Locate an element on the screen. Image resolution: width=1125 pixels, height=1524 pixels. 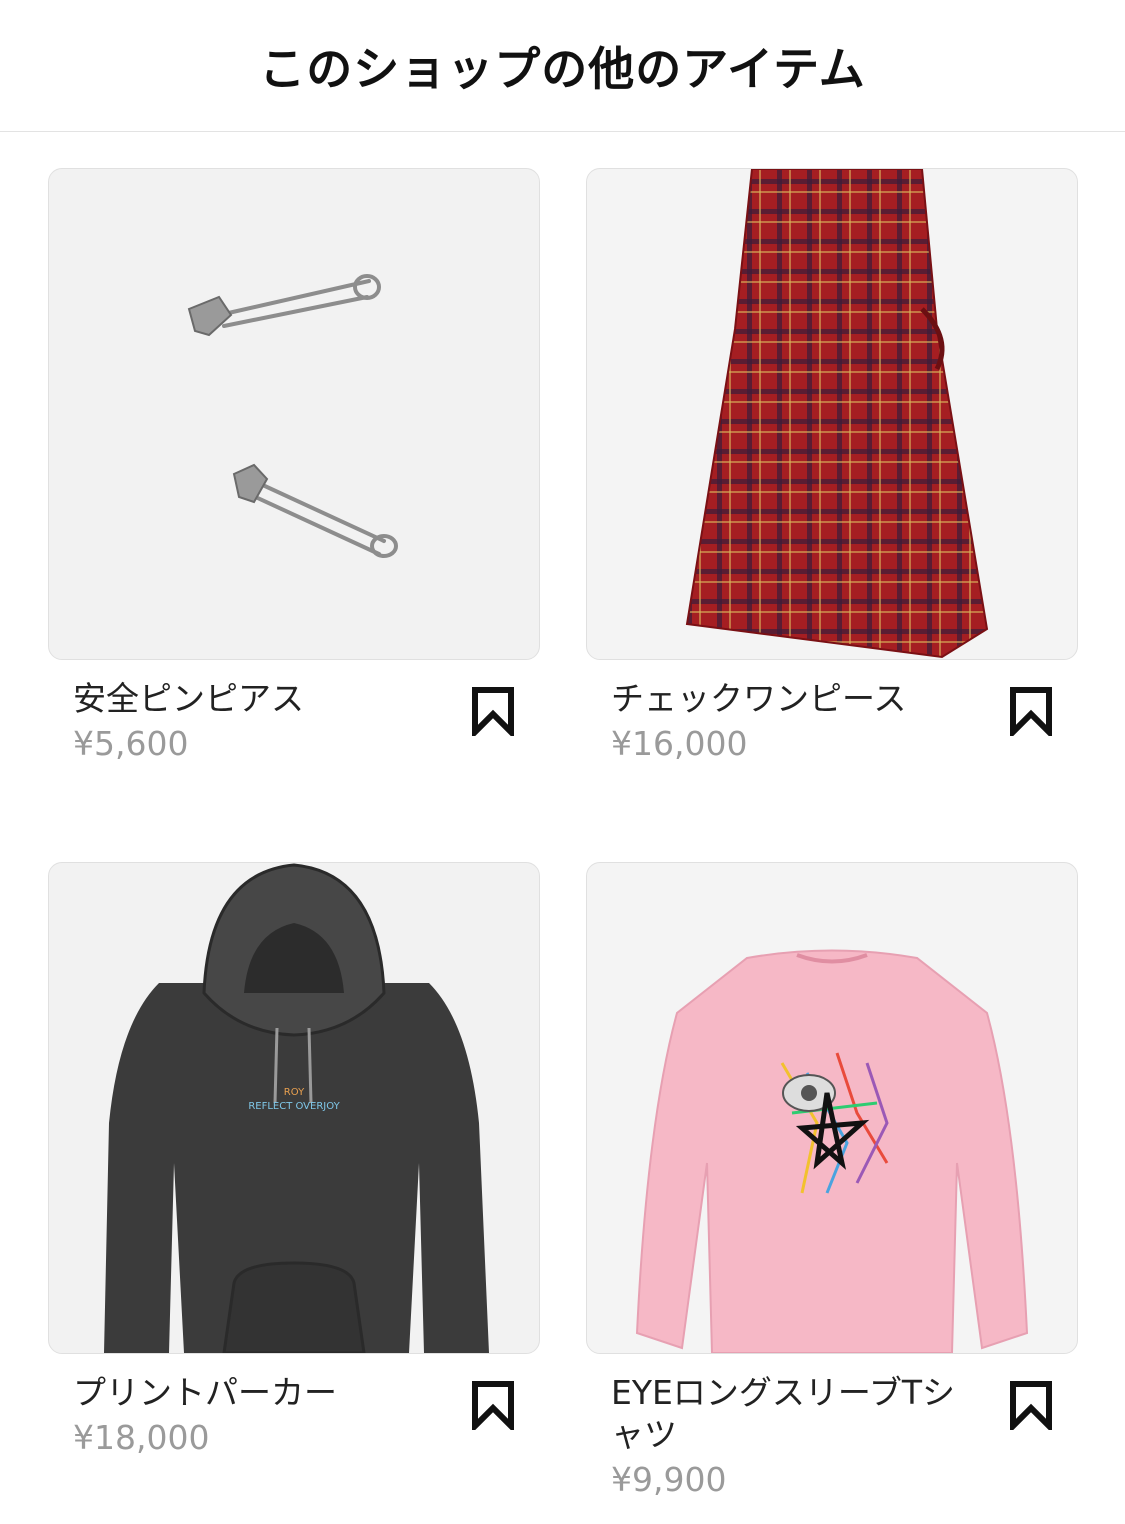
hoodie-image: ROY REFLECT OVERJOY is located at coordinates (296, 1108).